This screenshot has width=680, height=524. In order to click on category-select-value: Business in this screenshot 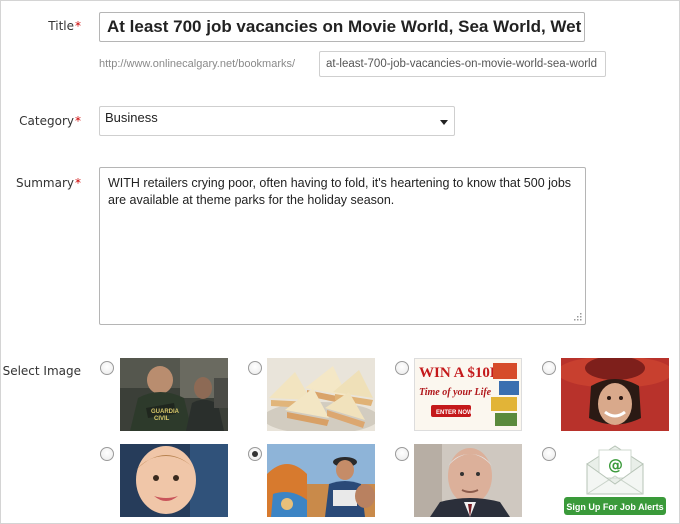, I will do `click(131, 117)`.